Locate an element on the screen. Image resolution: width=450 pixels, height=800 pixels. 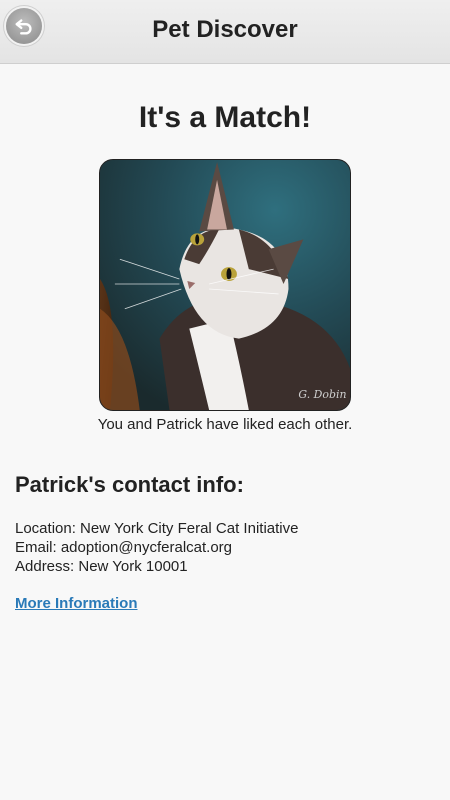
contact-address: Address: New York 10001 is located at coordinates (101, 566).